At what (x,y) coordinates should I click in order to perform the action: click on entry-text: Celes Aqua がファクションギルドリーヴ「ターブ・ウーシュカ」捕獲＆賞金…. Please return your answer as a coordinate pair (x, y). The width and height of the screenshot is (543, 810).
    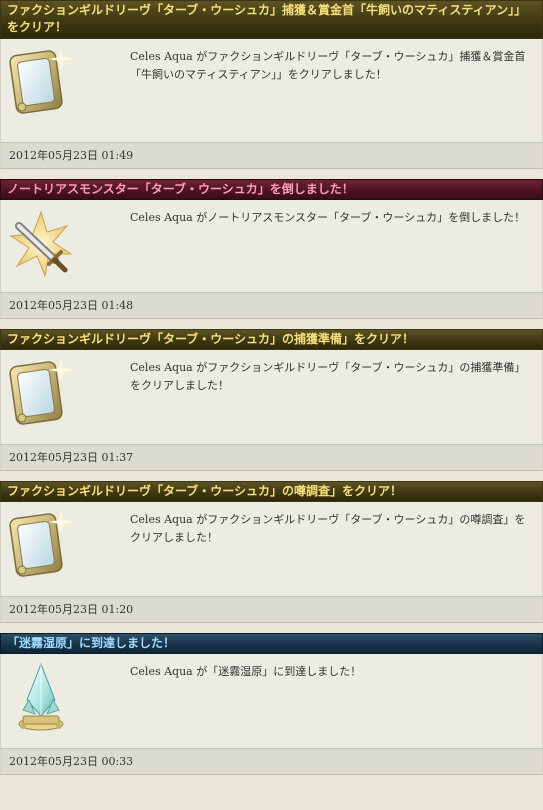
    Looking at the image, I should click on (328, 65).